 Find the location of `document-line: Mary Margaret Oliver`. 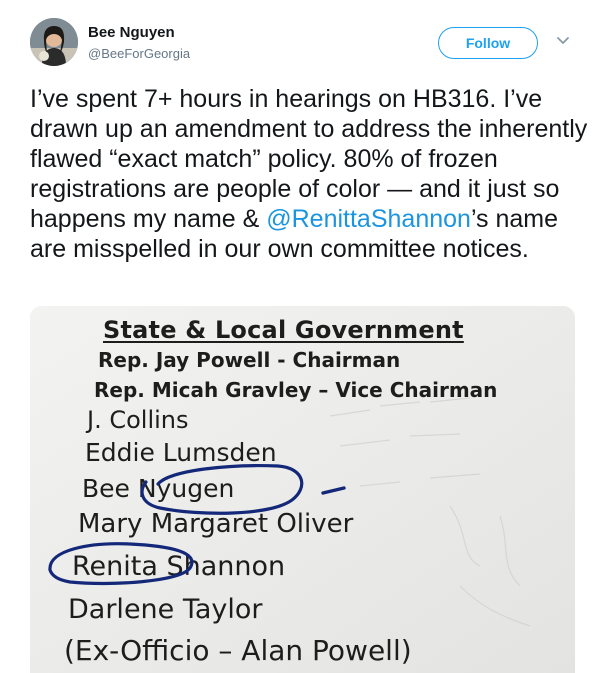

document-line: Mary Margaret Oliver is located at coordinates (216, 524).